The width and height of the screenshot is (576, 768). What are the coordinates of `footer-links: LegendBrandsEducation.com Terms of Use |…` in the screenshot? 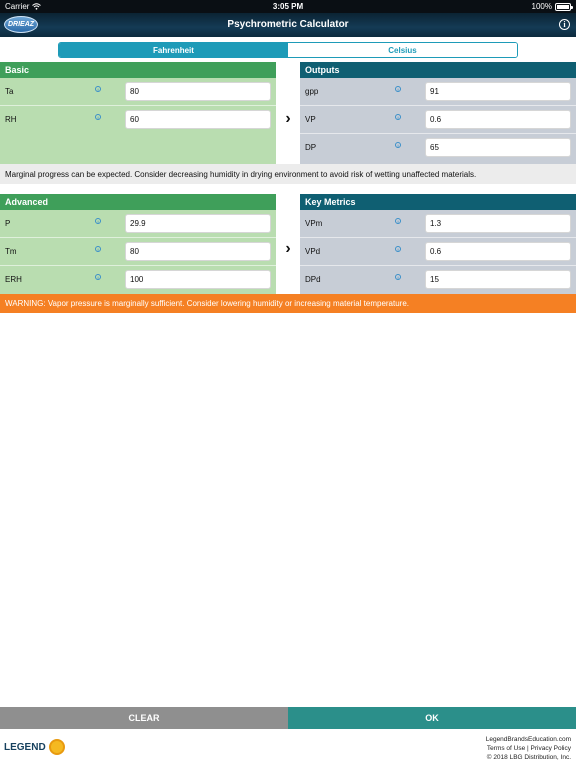 It's located at (528, 748).